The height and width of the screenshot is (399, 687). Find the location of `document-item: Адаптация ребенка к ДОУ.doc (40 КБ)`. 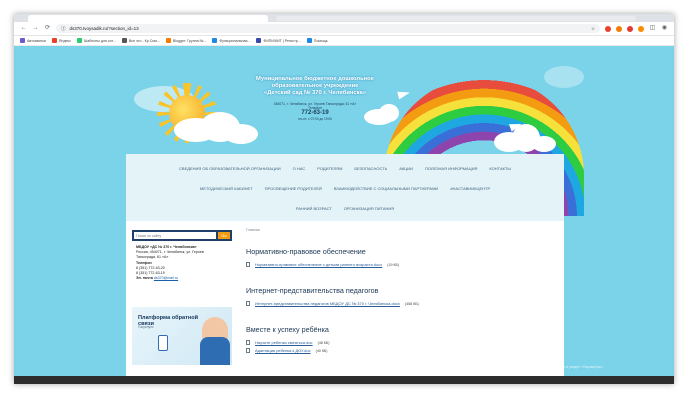

document-item: Адаптация ребенка к ДОУ.doc (40 КБ) is located at coordinates (401, 350).